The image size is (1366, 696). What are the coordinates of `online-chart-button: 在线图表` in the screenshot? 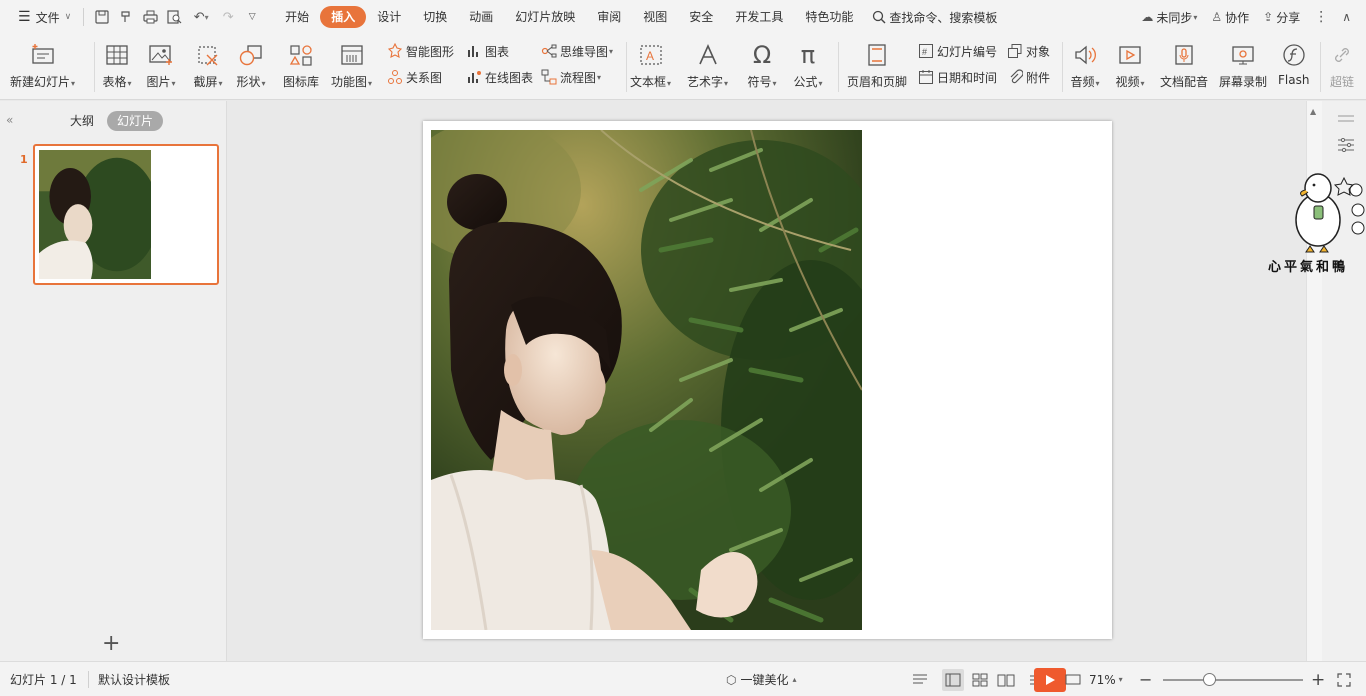 It's located at (499, 77).